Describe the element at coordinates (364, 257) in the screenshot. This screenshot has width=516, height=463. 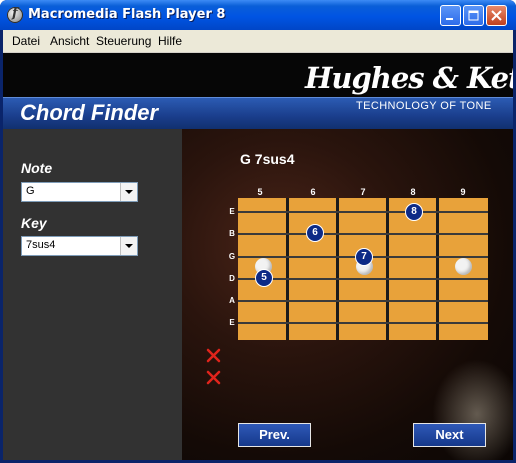
I see `finger-position: 7` at that location.